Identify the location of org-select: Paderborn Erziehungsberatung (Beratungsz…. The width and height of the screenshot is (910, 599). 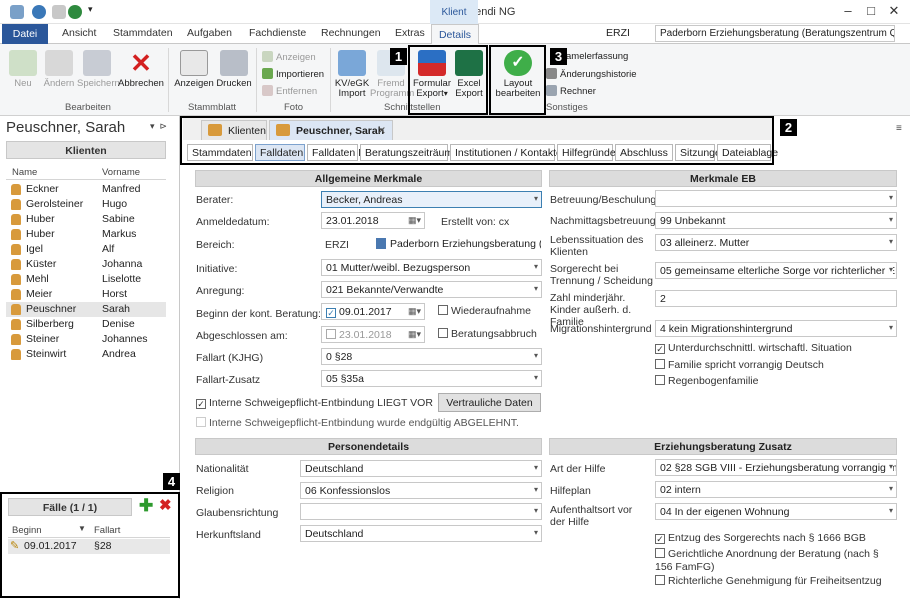
(775, 33).